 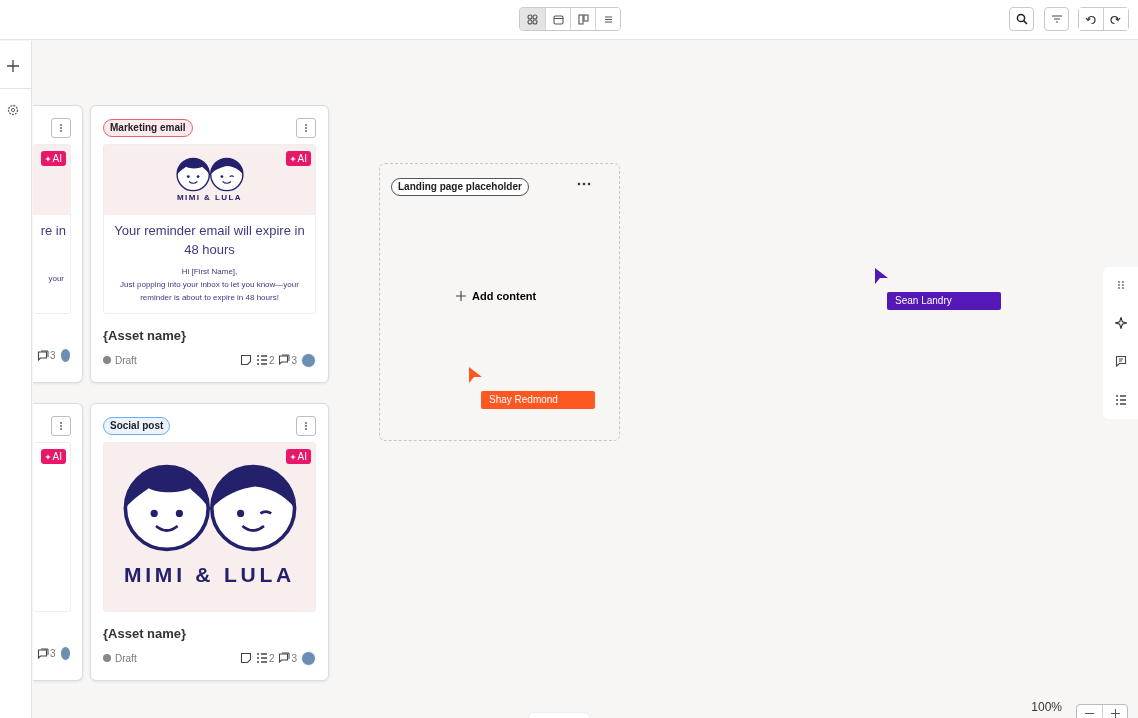 I want to click on undo-icon, so click(x=1091, y=20).